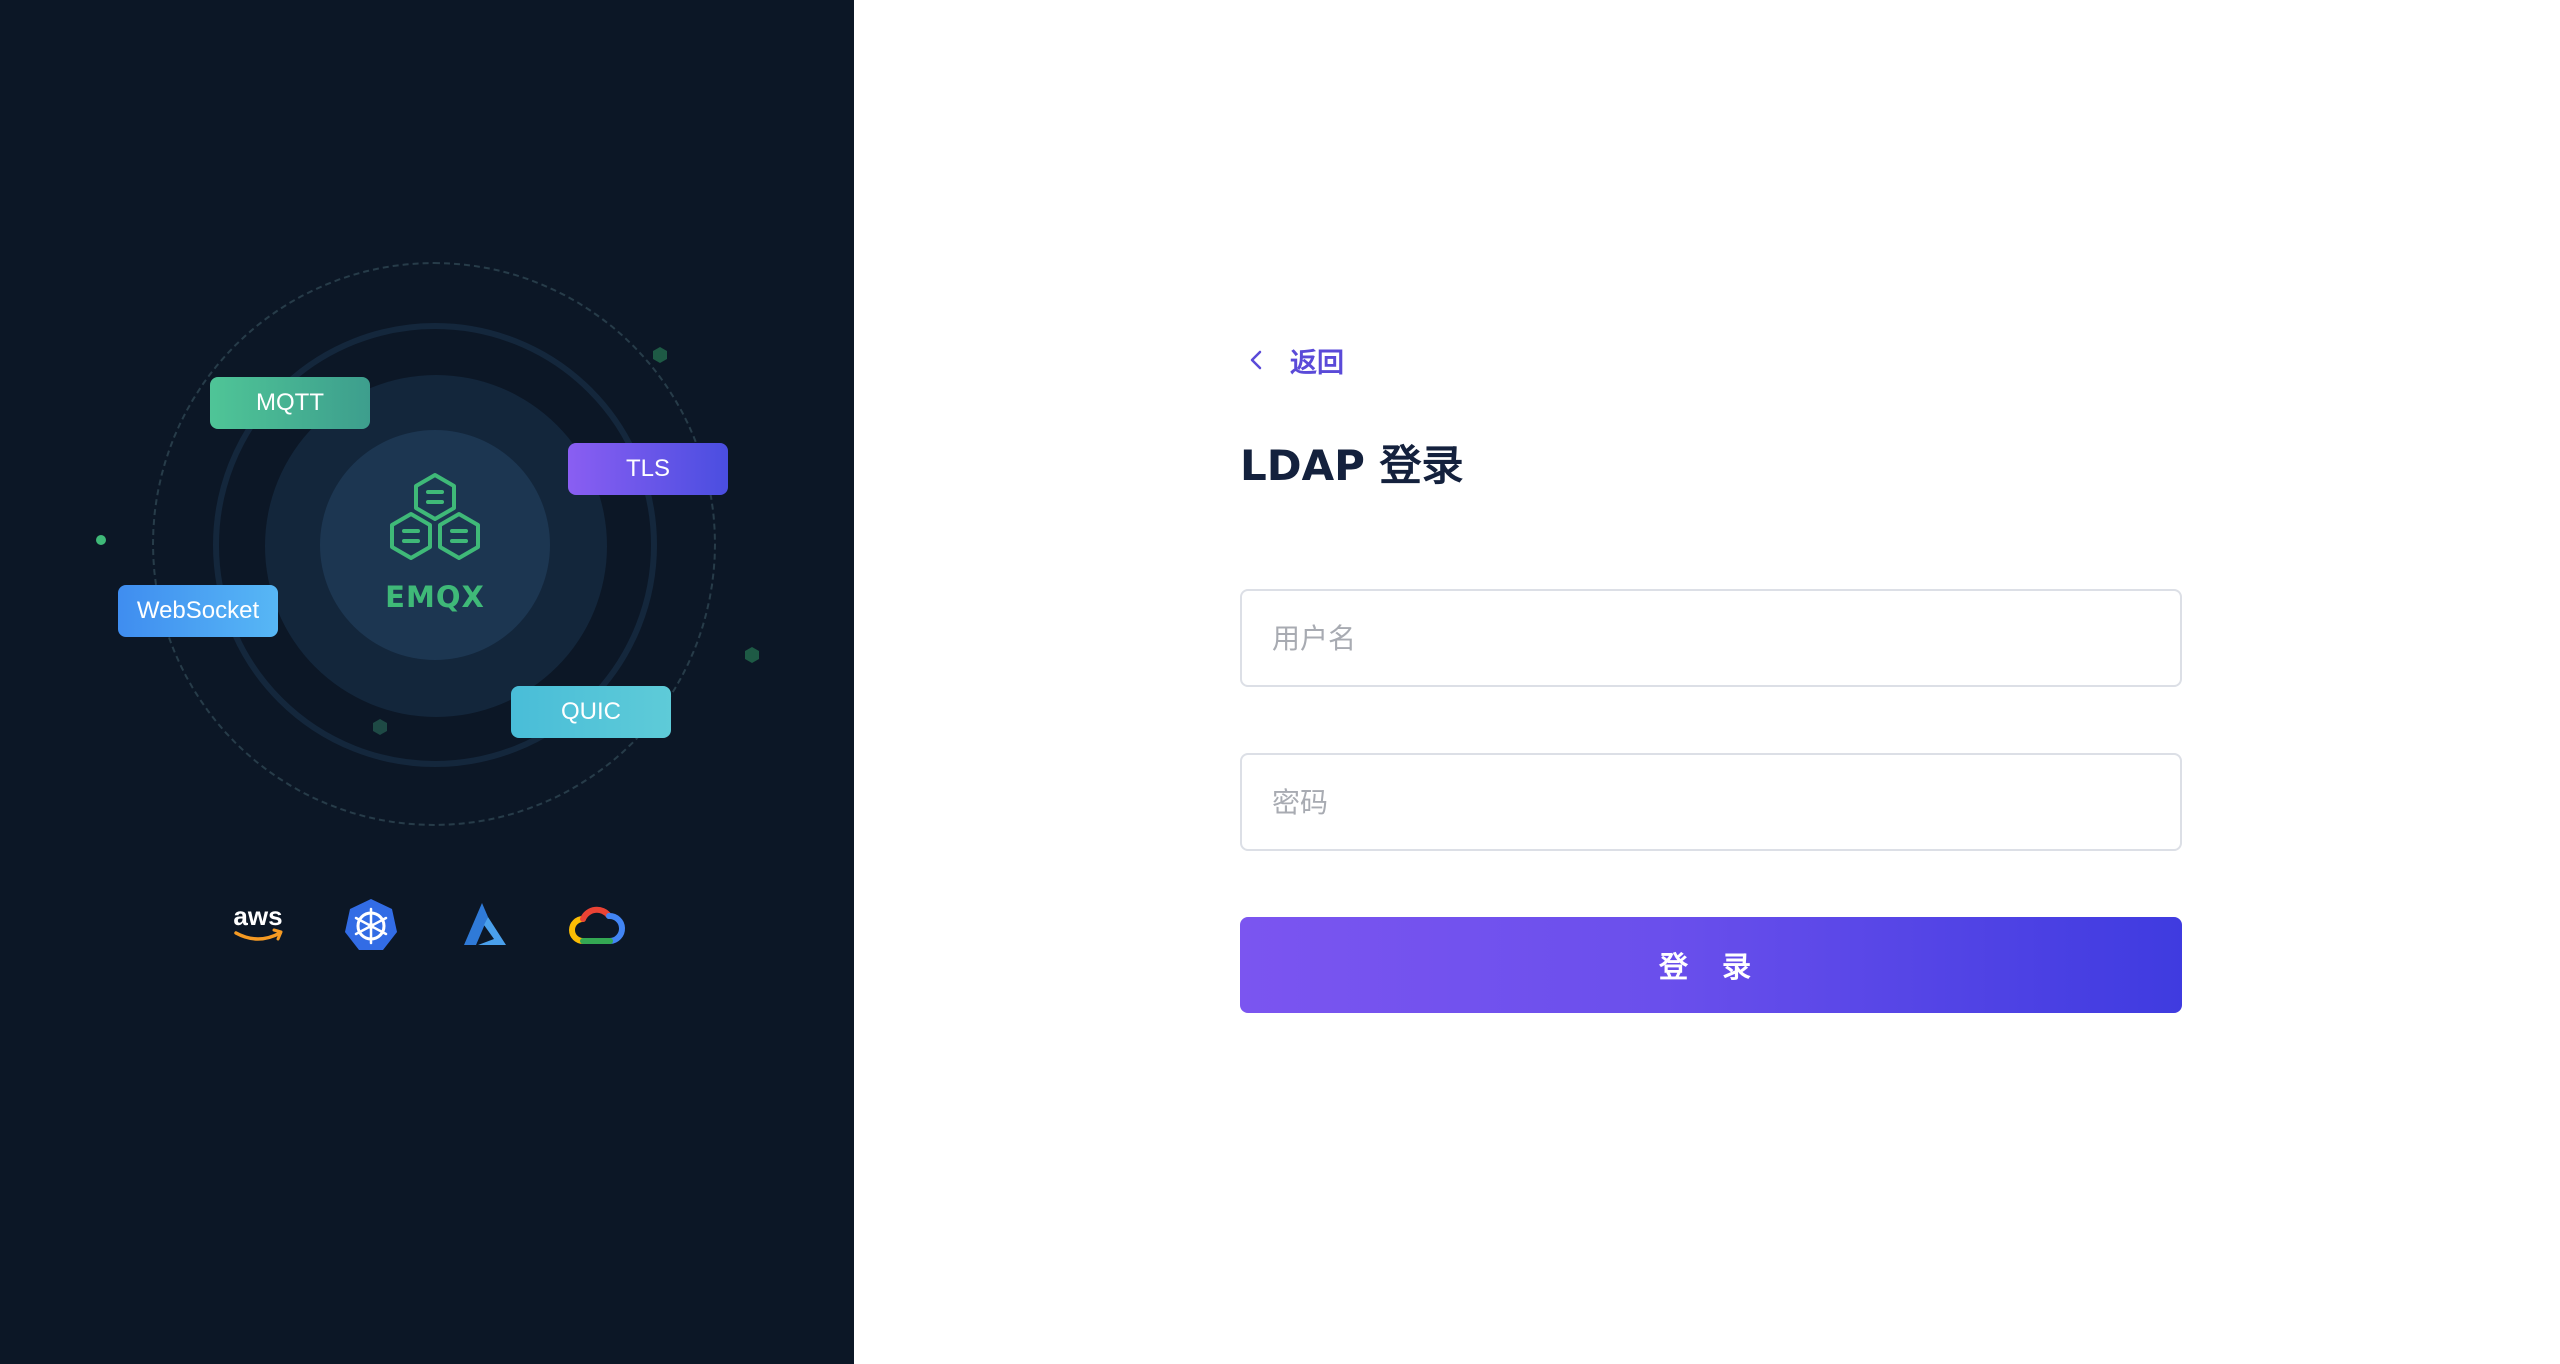  I want to click on protocol-tag-quic: QUIC, so click(591, 712).